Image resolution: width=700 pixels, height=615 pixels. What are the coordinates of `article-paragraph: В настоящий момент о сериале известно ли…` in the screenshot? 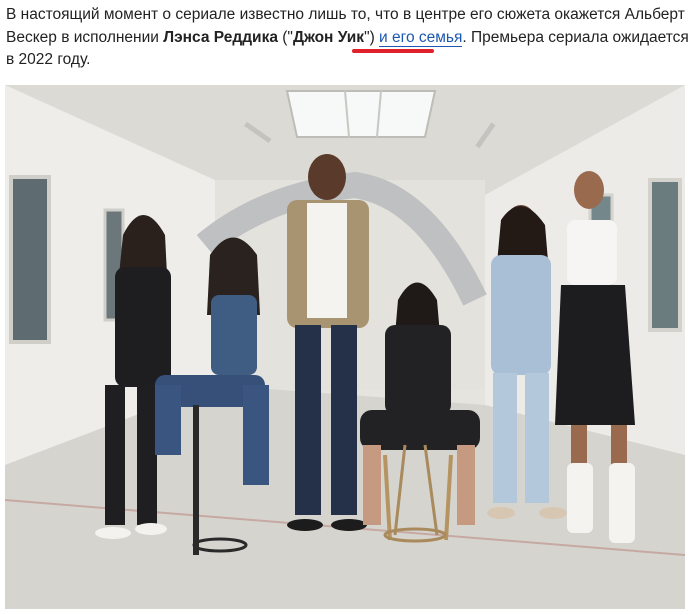 It's located at (350, 38).